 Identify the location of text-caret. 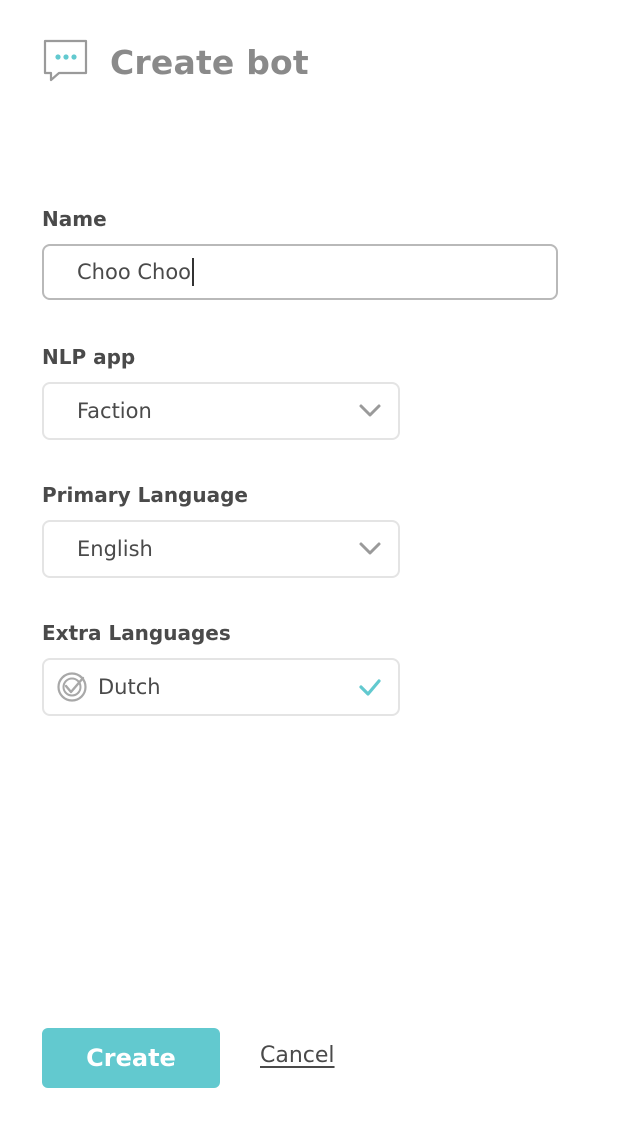
(193, 272).